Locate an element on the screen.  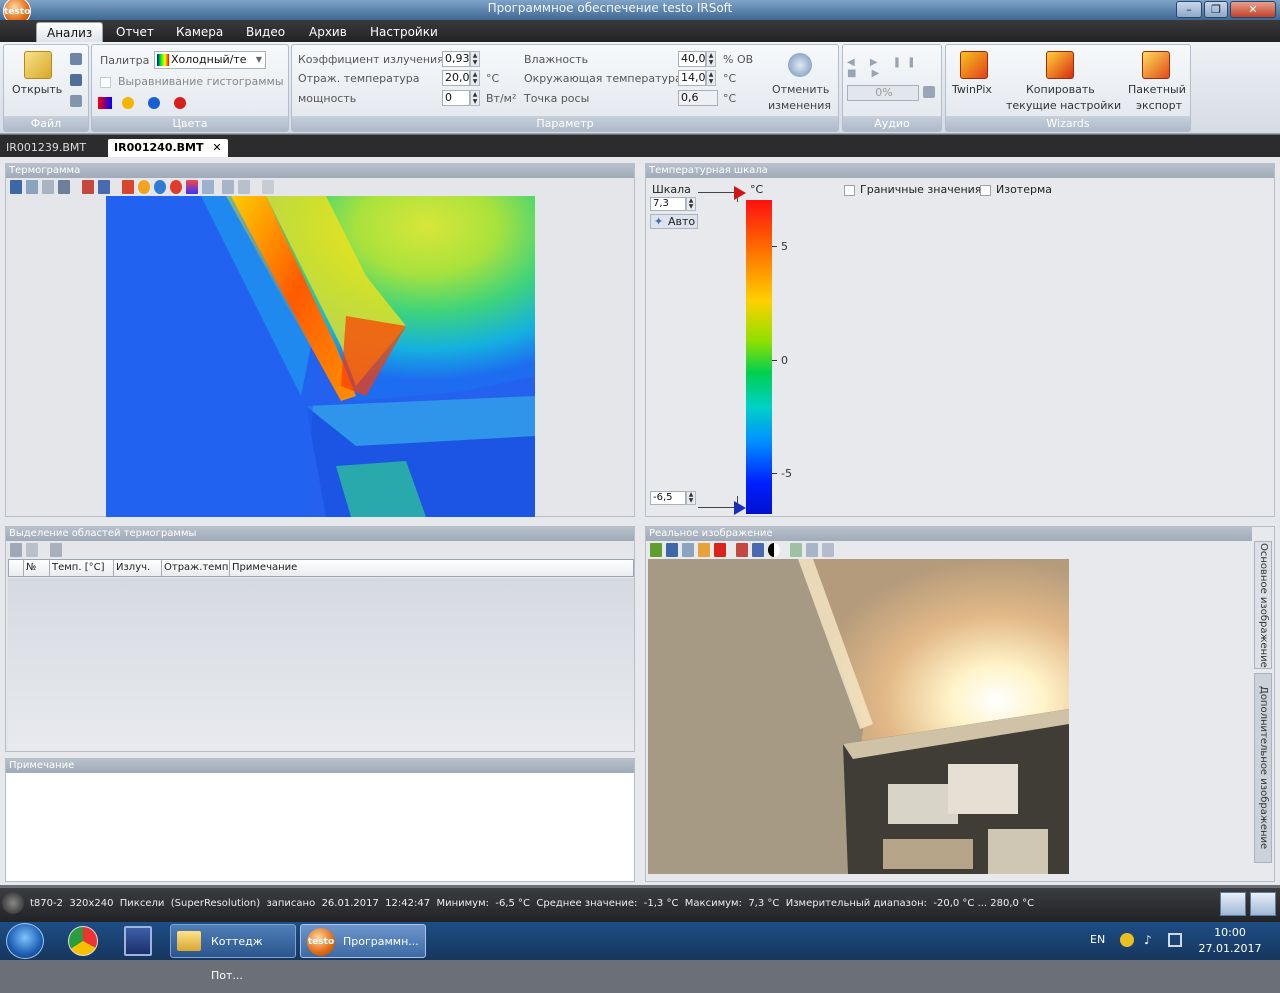
undo-label-2: изменения is located at coordinates (799, 105).